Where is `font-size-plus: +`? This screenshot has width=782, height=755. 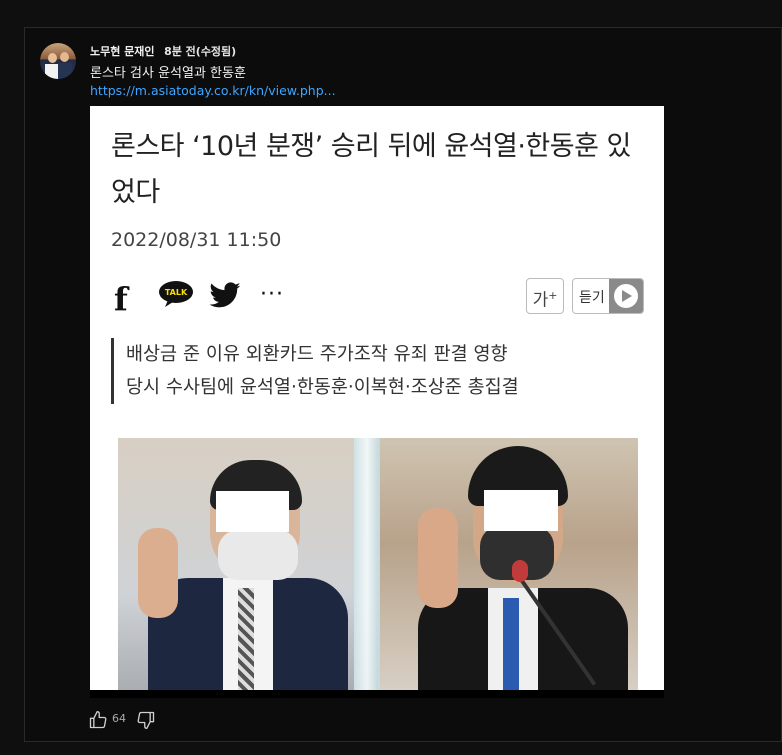
font-size-plus: + is located at coordinates (553, 295).